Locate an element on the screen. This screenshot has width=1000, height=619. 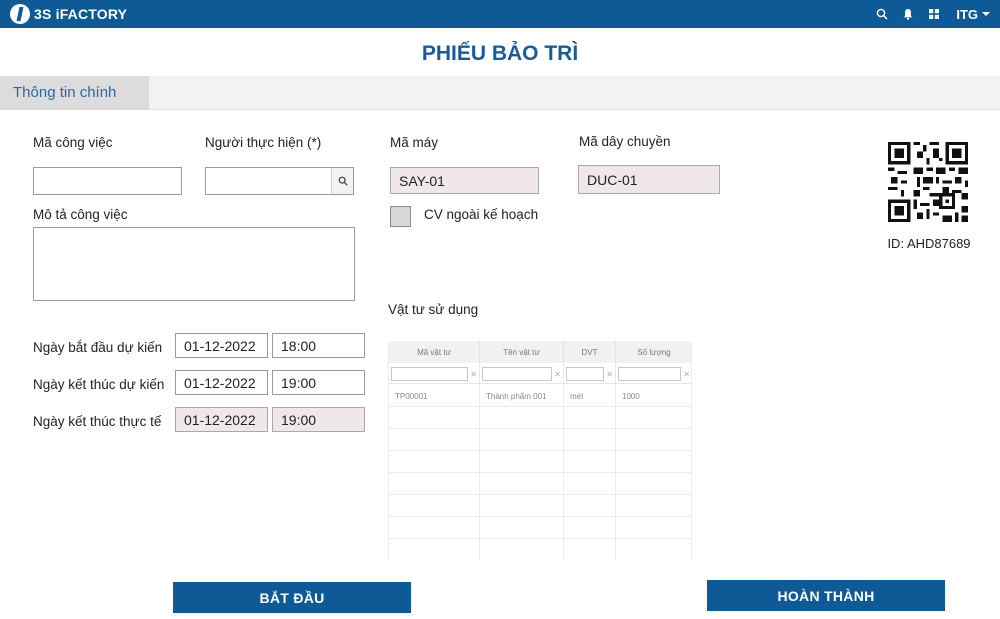
tab-bar: Thông tin chính is located at coordinates (500, 93).